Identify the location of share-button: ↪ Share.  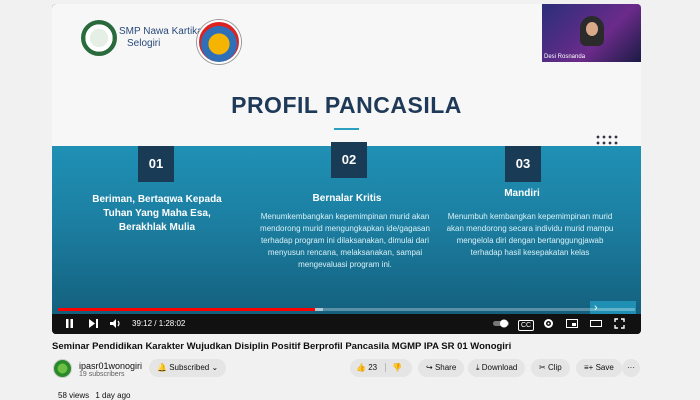
(441, 368).